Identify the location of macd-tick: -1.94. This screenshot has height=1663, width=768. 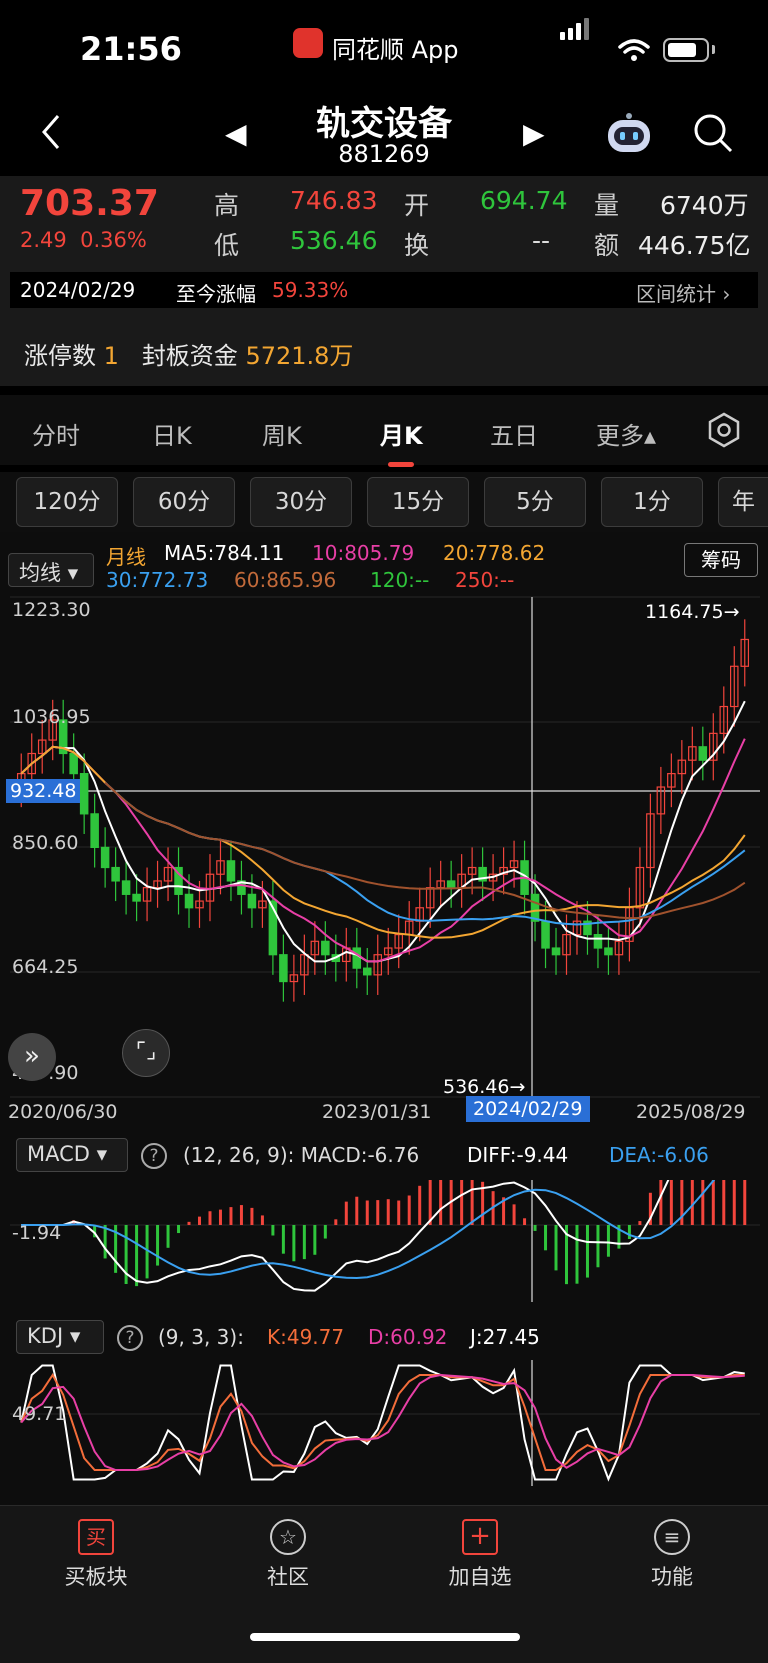
(37, 1233).